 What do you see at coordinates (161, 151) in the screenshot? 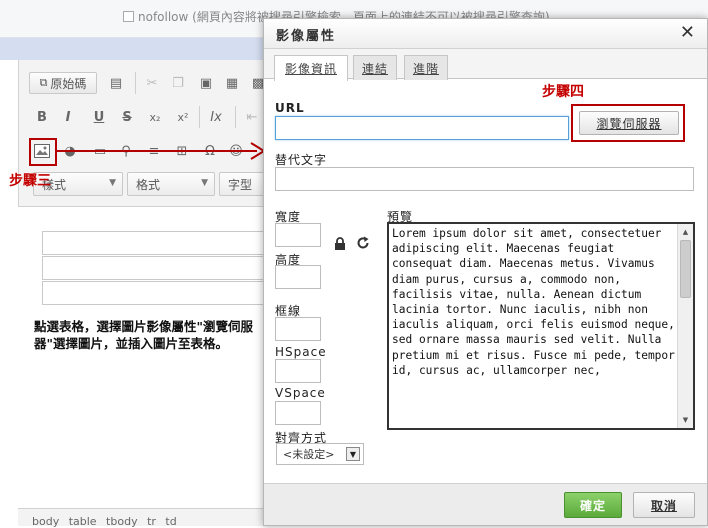
I see `step-arrow-icon` at bounding box center [161, 151].